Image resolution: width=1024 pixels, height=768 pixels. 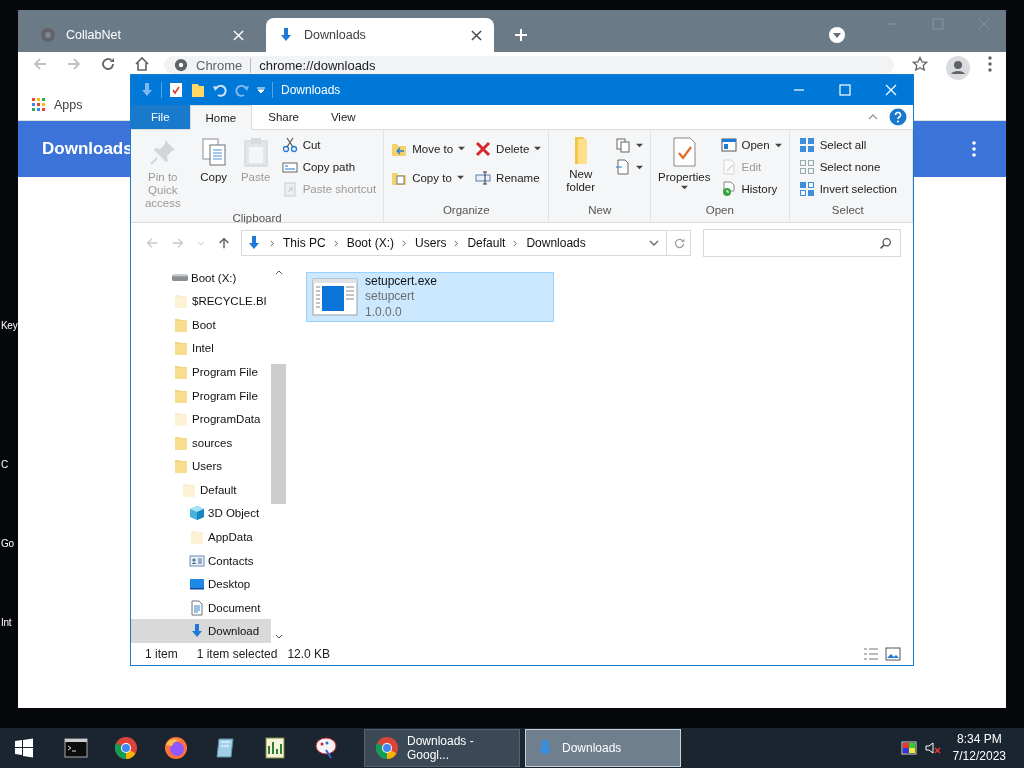 What do you see at coordinates (932, 748) in the screenshot?
I see `muted-speaker-icon` at bounding box center [932, 748].